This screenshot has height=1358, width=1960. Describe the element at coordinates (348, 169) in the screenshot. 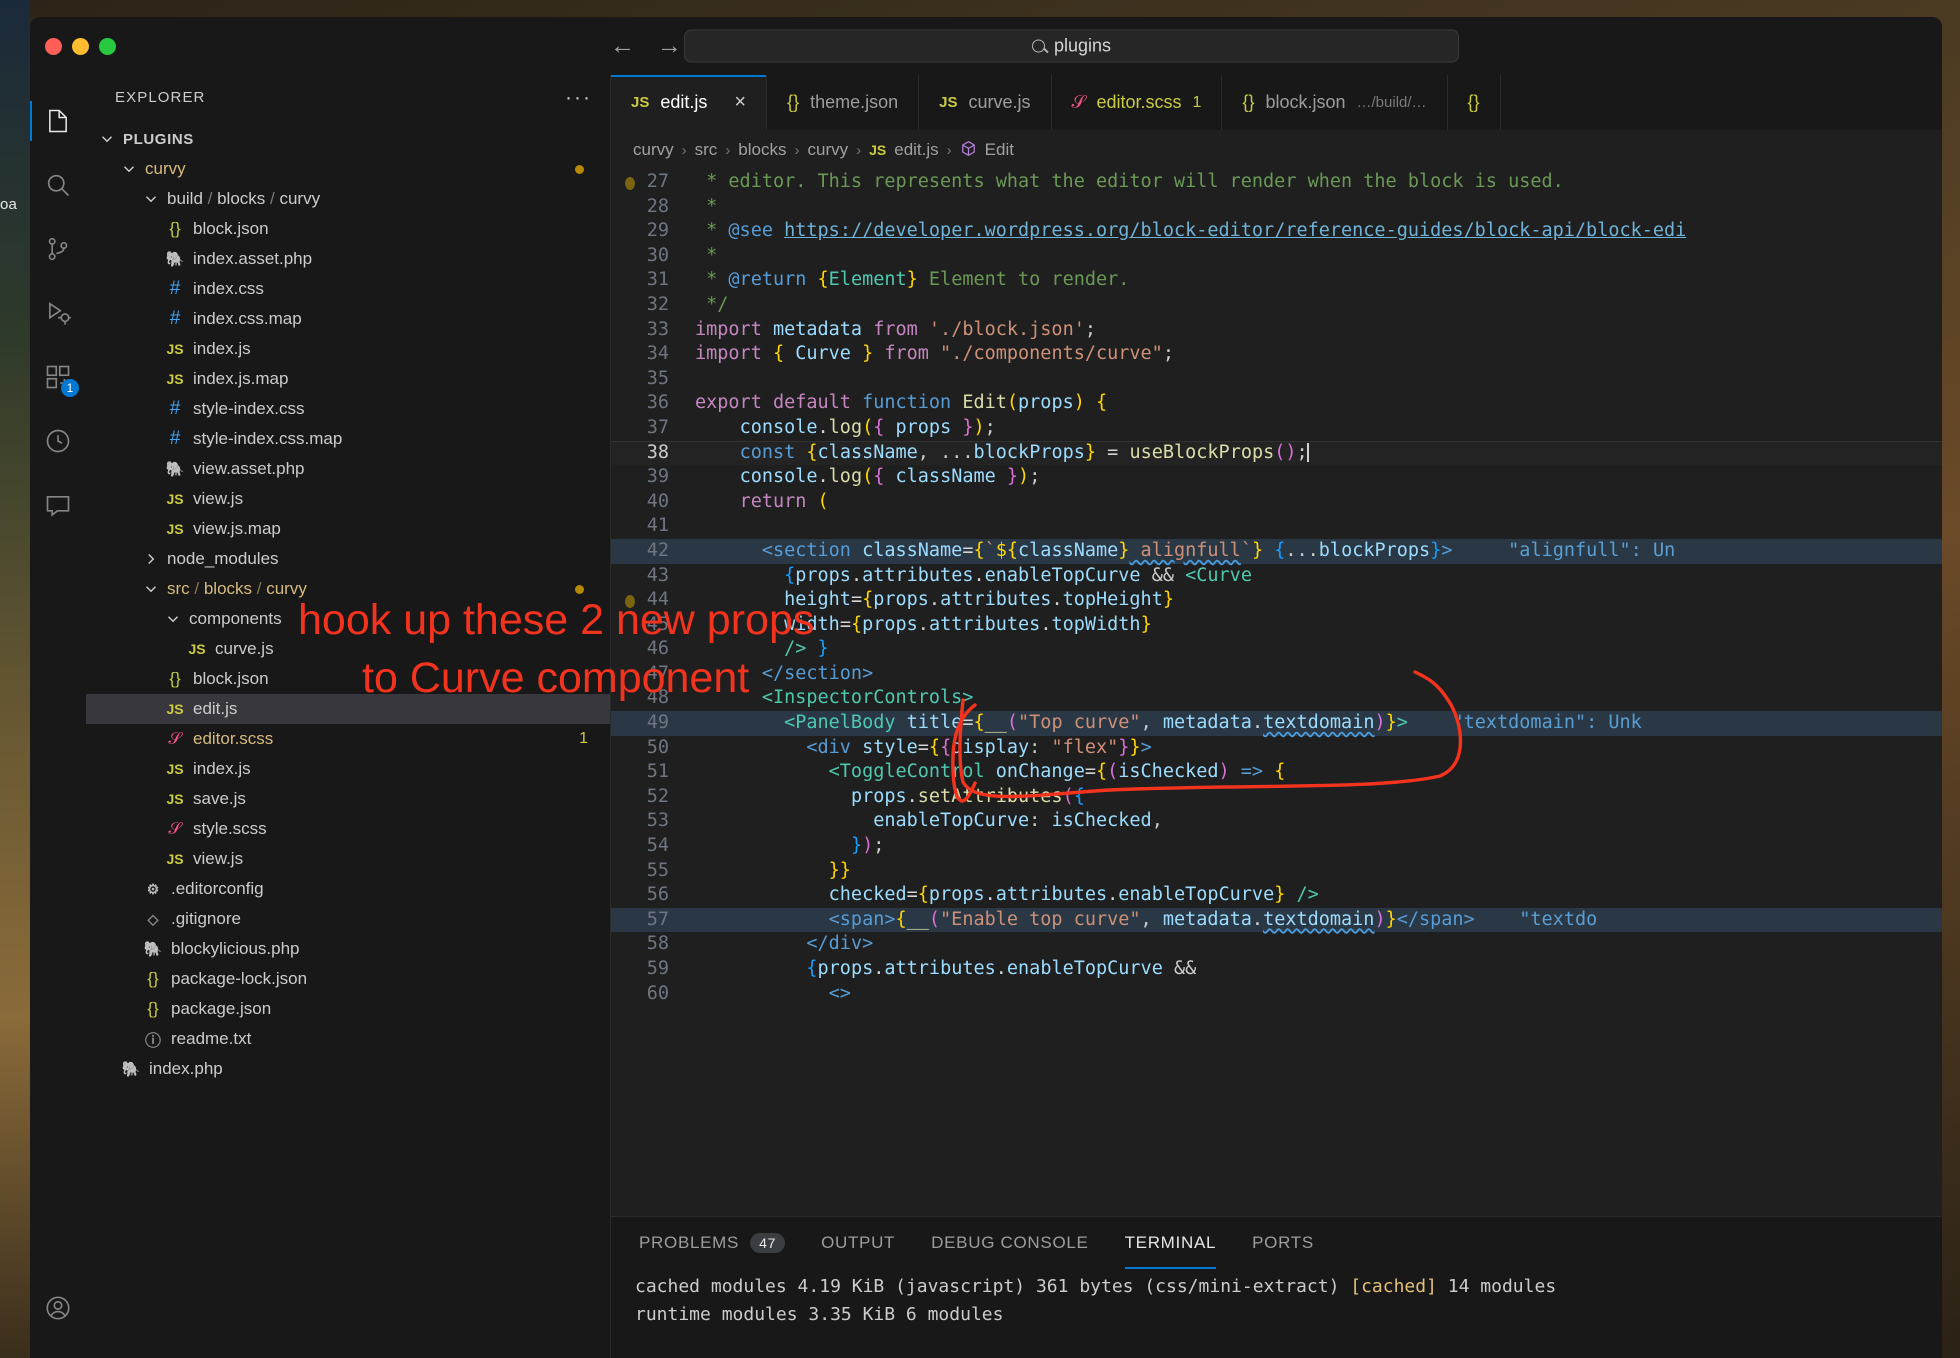

I see `tree-item-curvy: curvy` at that location.